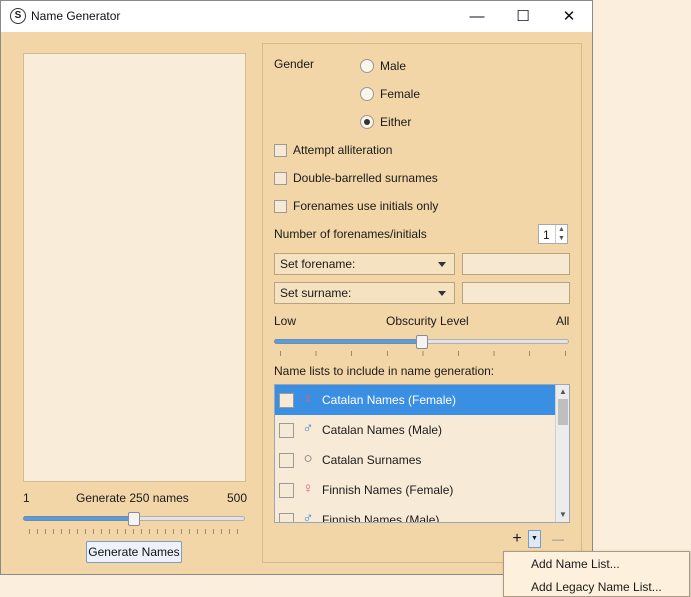 This screenshot has width=691, height=597. I want to click on obscurity-level-label: Obscurity Level, so click(427, 321).